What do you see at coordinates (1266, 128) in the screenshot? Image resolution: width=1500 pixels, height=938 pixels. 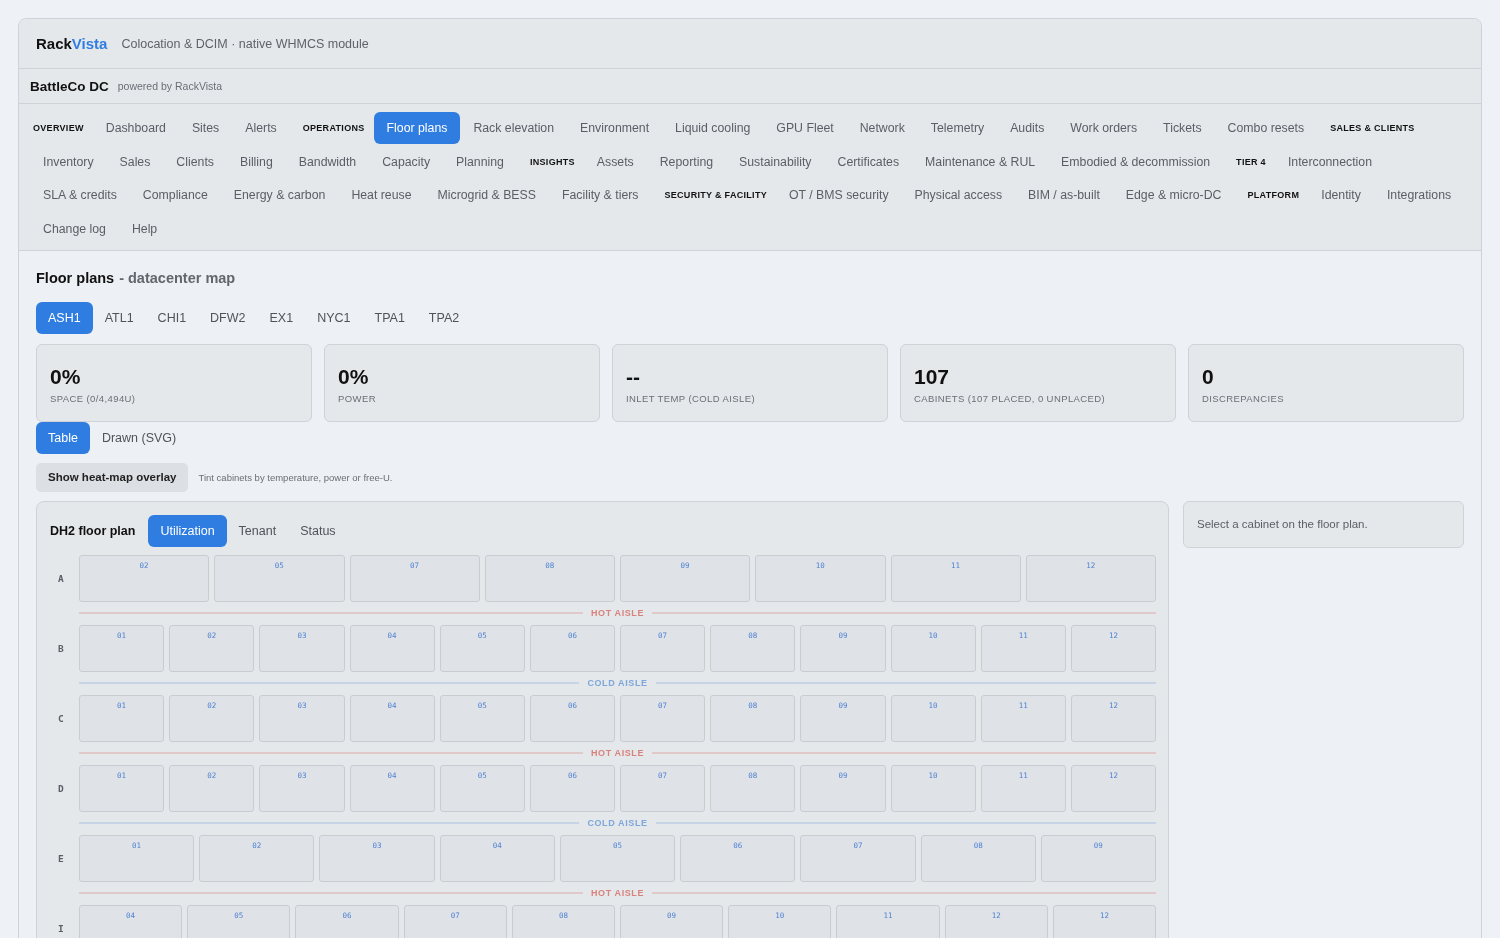 I see `nav-link: Combo resets` at bounding box center [1266, 128].